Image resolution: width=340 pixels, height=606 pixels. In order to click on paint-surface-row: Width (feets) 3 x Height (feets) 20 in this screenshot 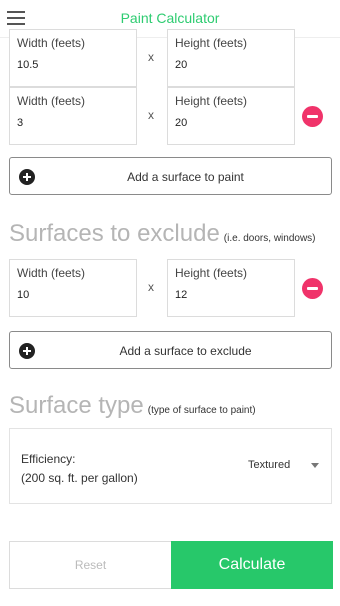, I will do `click(170, 116)`.